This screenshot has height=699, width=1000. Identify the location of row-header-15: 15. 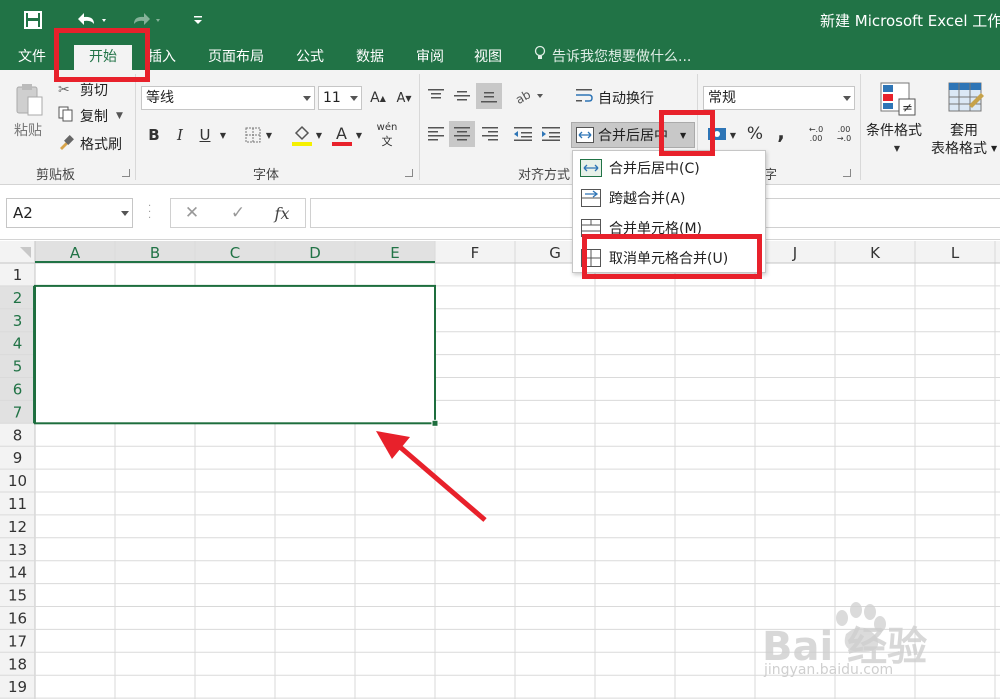
(17, 596).